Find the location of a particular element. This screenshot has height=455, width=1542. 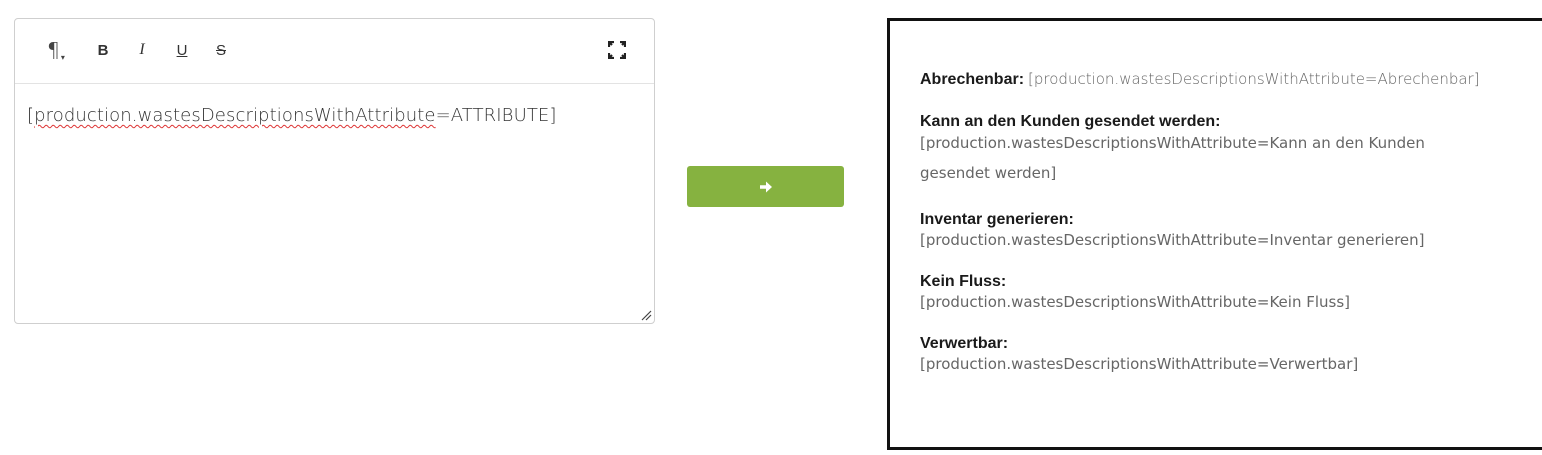

arrow-right-icon is located at coordinates (765, 186).